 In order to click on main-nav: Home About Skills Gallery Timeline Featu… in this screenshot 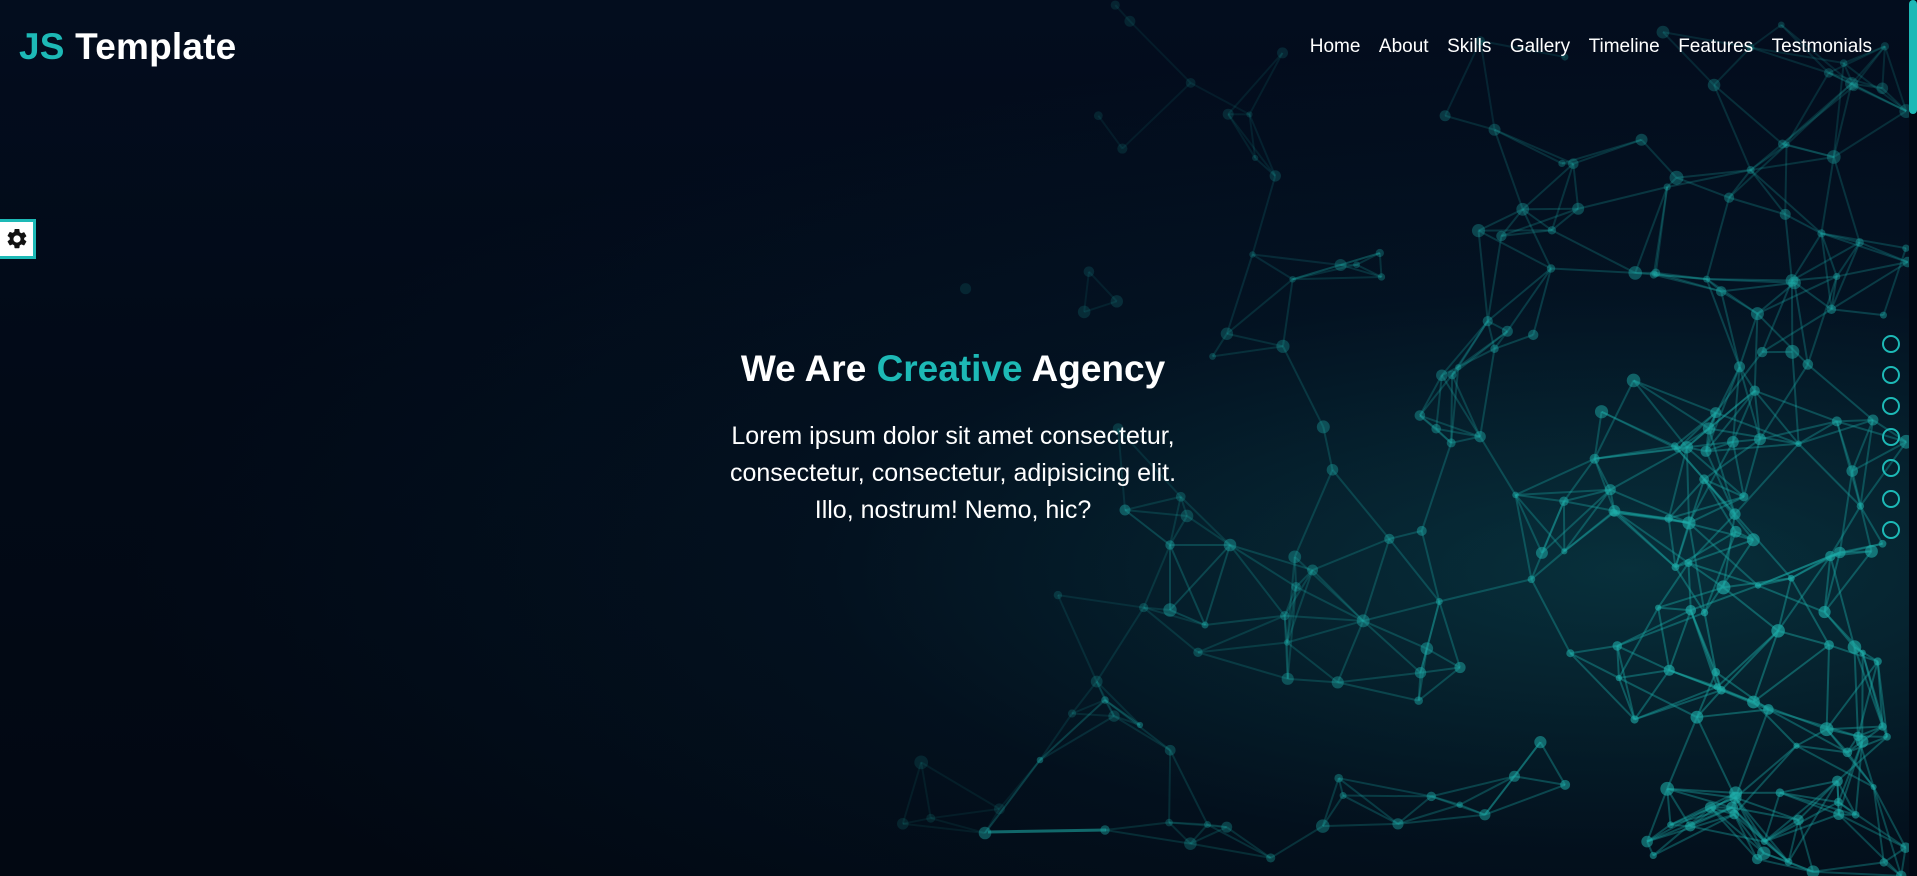, I will do `click(1581, 47)`.